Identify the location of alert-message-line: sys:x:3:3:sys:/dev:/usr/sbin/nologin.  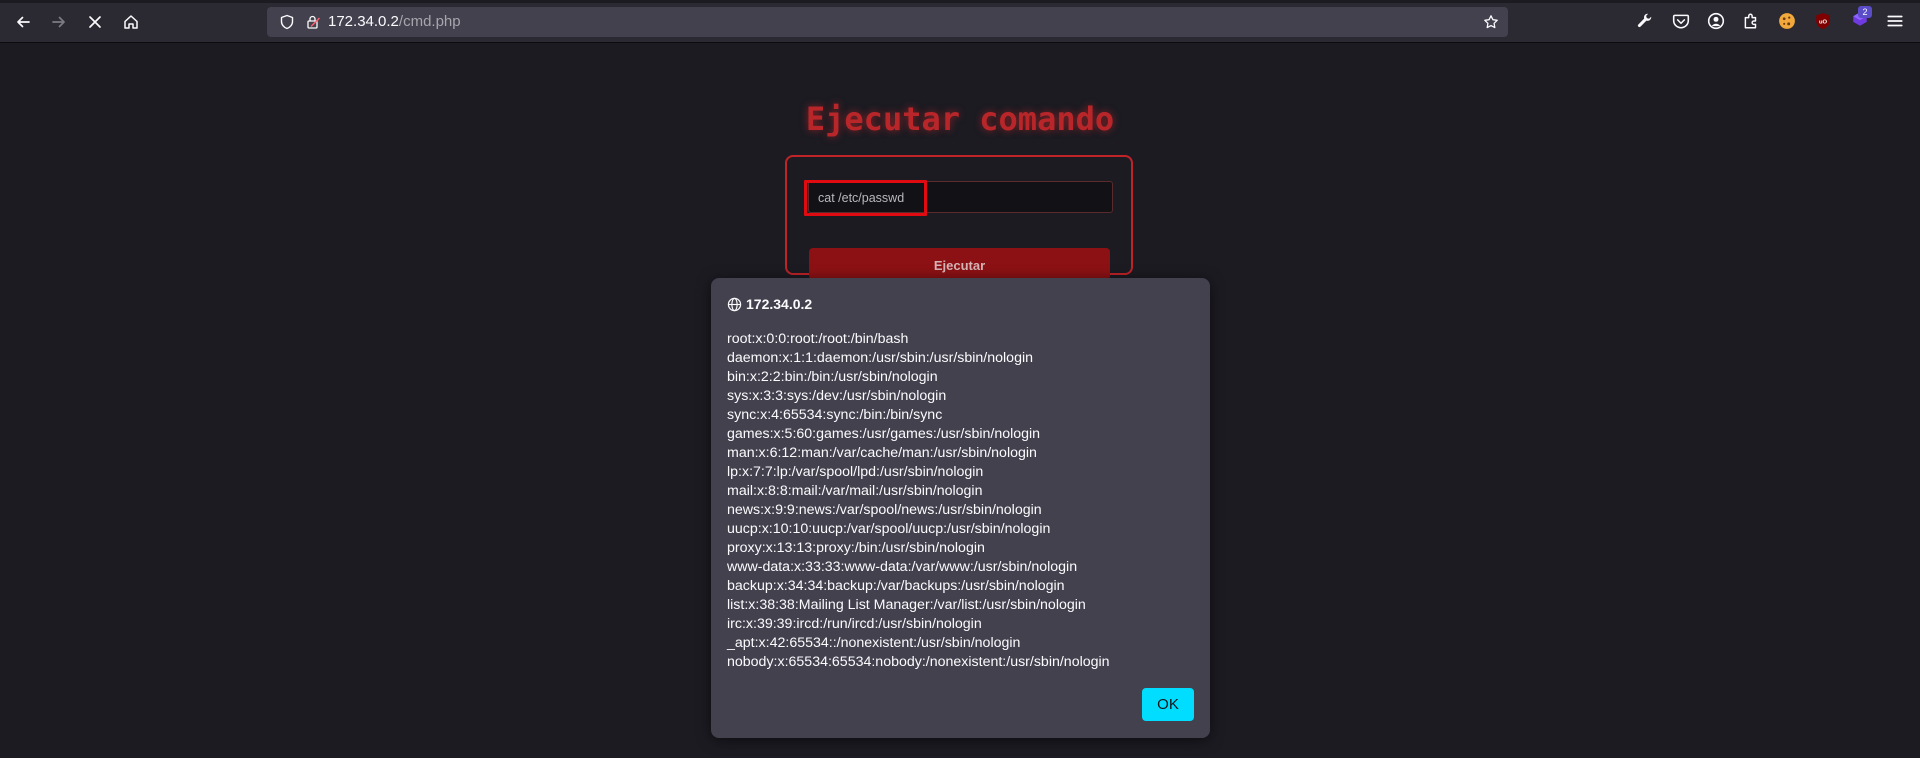
(837, 396).